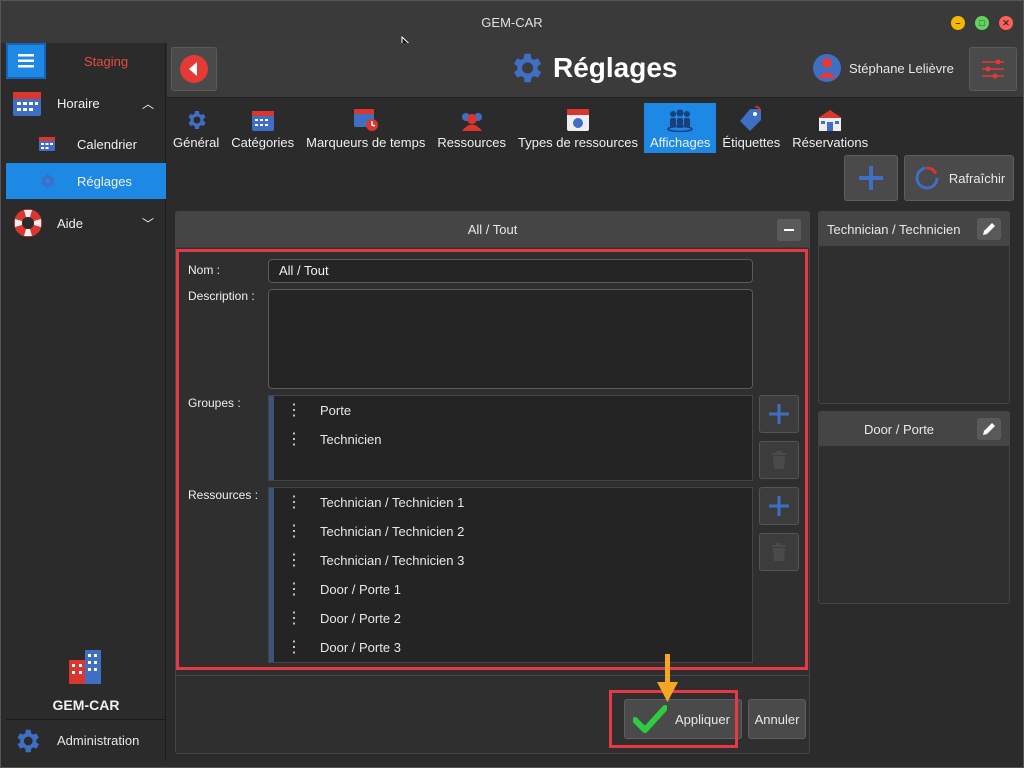  Describe the element at coordinates (107, 144) in the screenshot. I see `sidebar-item-label: Calendrier` at that location.